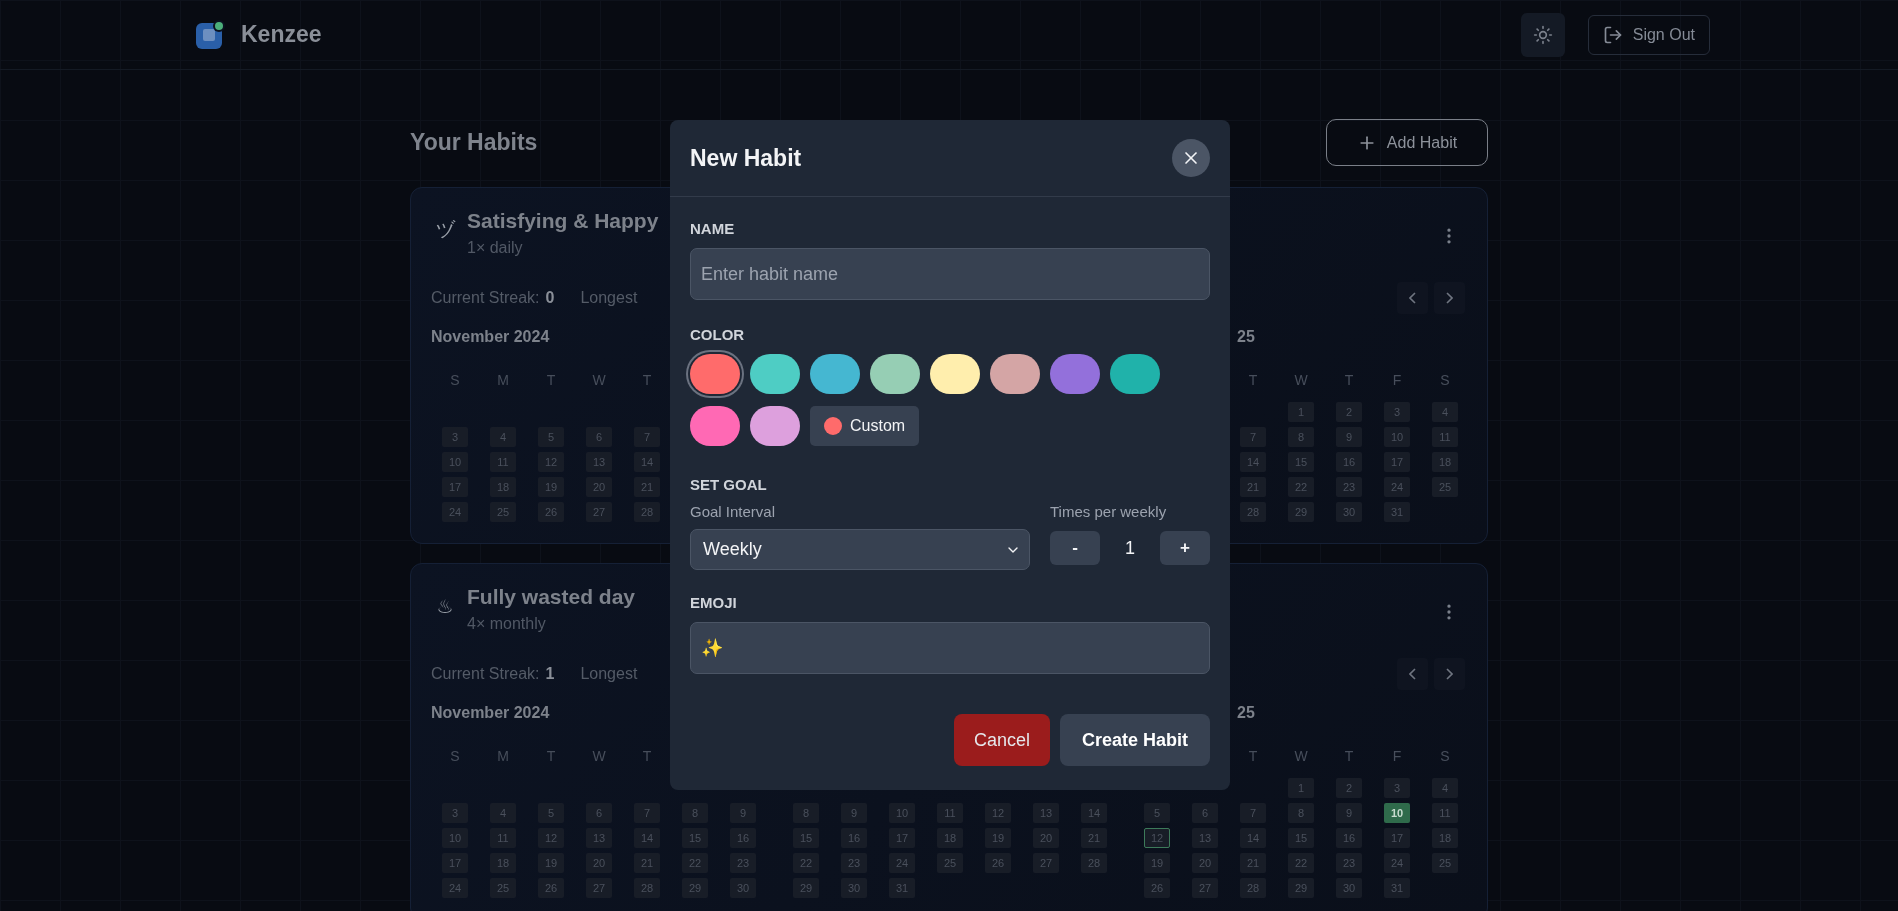 The height and width of the screenshot is (911, 1898). Describe the element at coordinates (729, 485) in the screenshot. I see `field-label: SET GOAL` at that location.